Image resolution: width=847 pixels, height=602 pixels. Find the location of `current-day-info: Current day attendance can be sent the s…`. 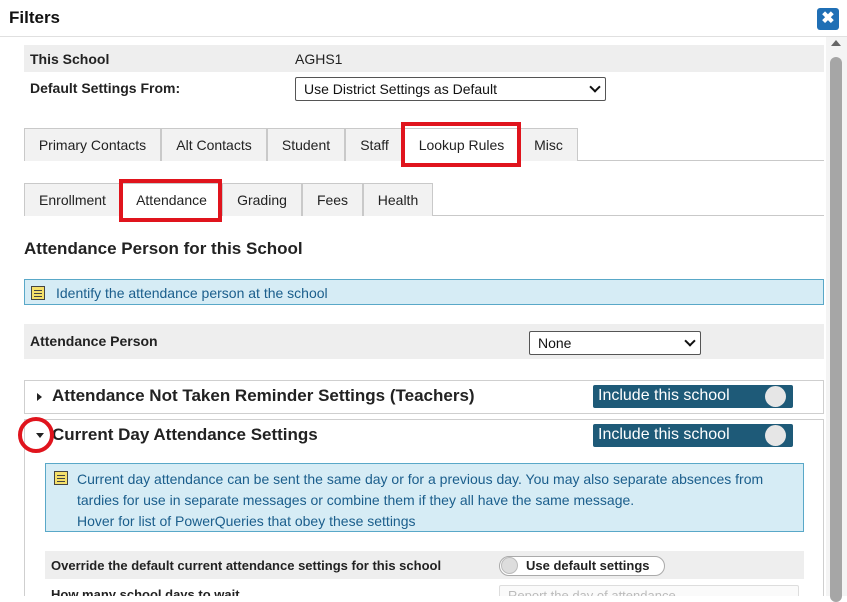

current-day-info: Current day attendance can be sent the s… is located at coordinates (424, 497).